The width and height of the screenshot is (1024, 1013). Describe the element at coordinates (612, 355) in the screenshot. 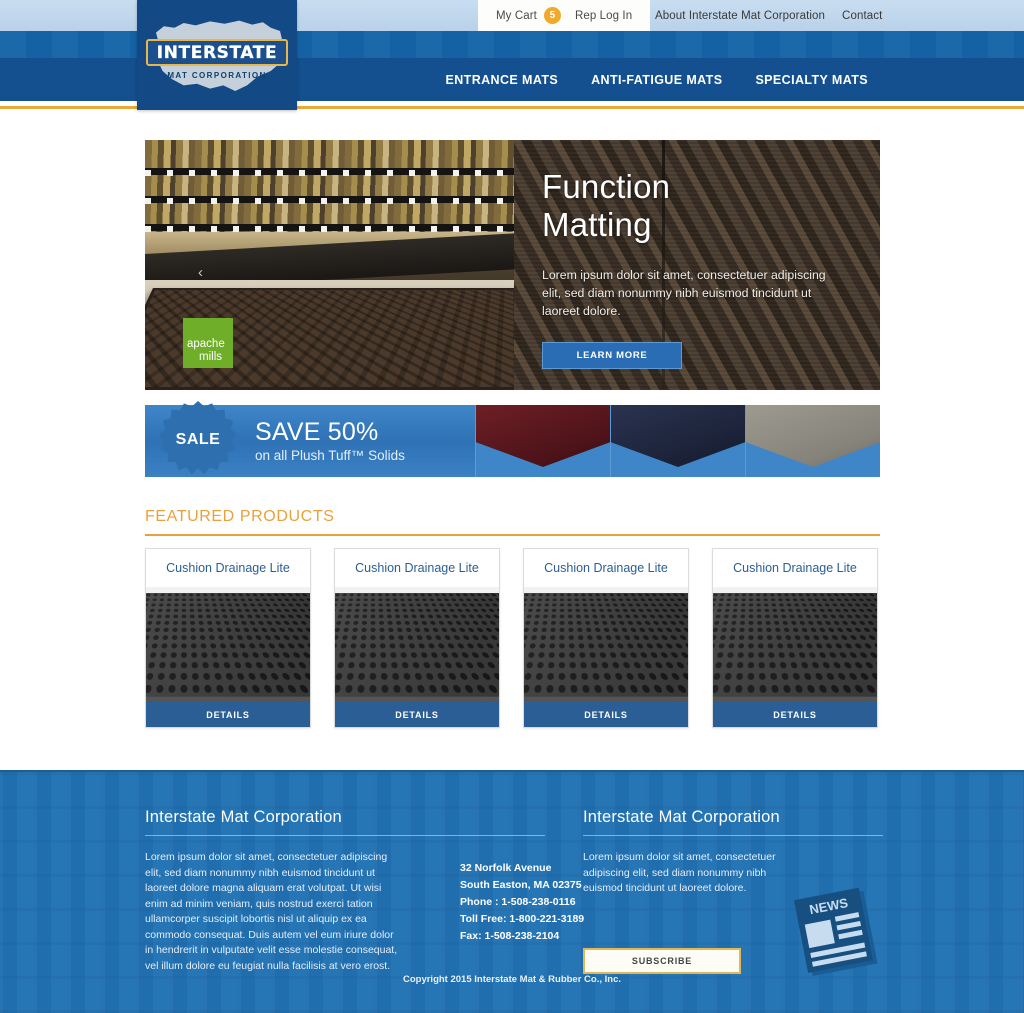

I see `learn-more-button: LEARN MORE` at that location.